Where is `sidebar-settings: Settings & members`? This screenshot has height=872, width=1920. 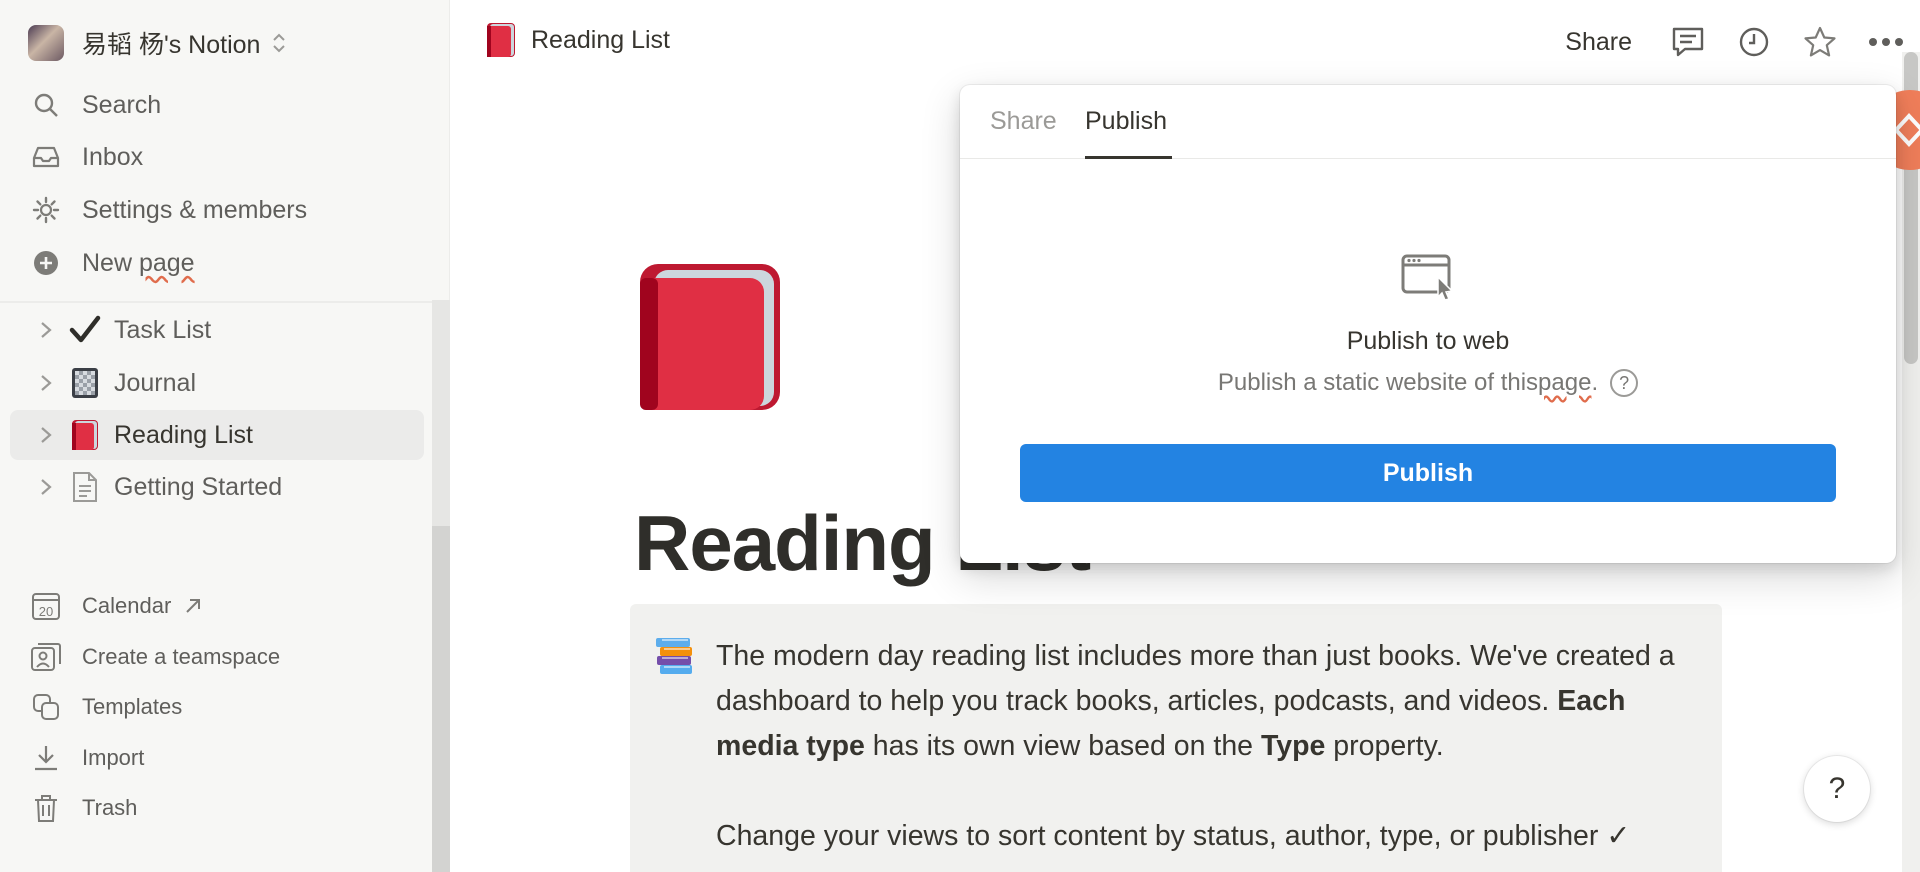
sidebar-settings: Settings & members is located at coordinates (167, 210).